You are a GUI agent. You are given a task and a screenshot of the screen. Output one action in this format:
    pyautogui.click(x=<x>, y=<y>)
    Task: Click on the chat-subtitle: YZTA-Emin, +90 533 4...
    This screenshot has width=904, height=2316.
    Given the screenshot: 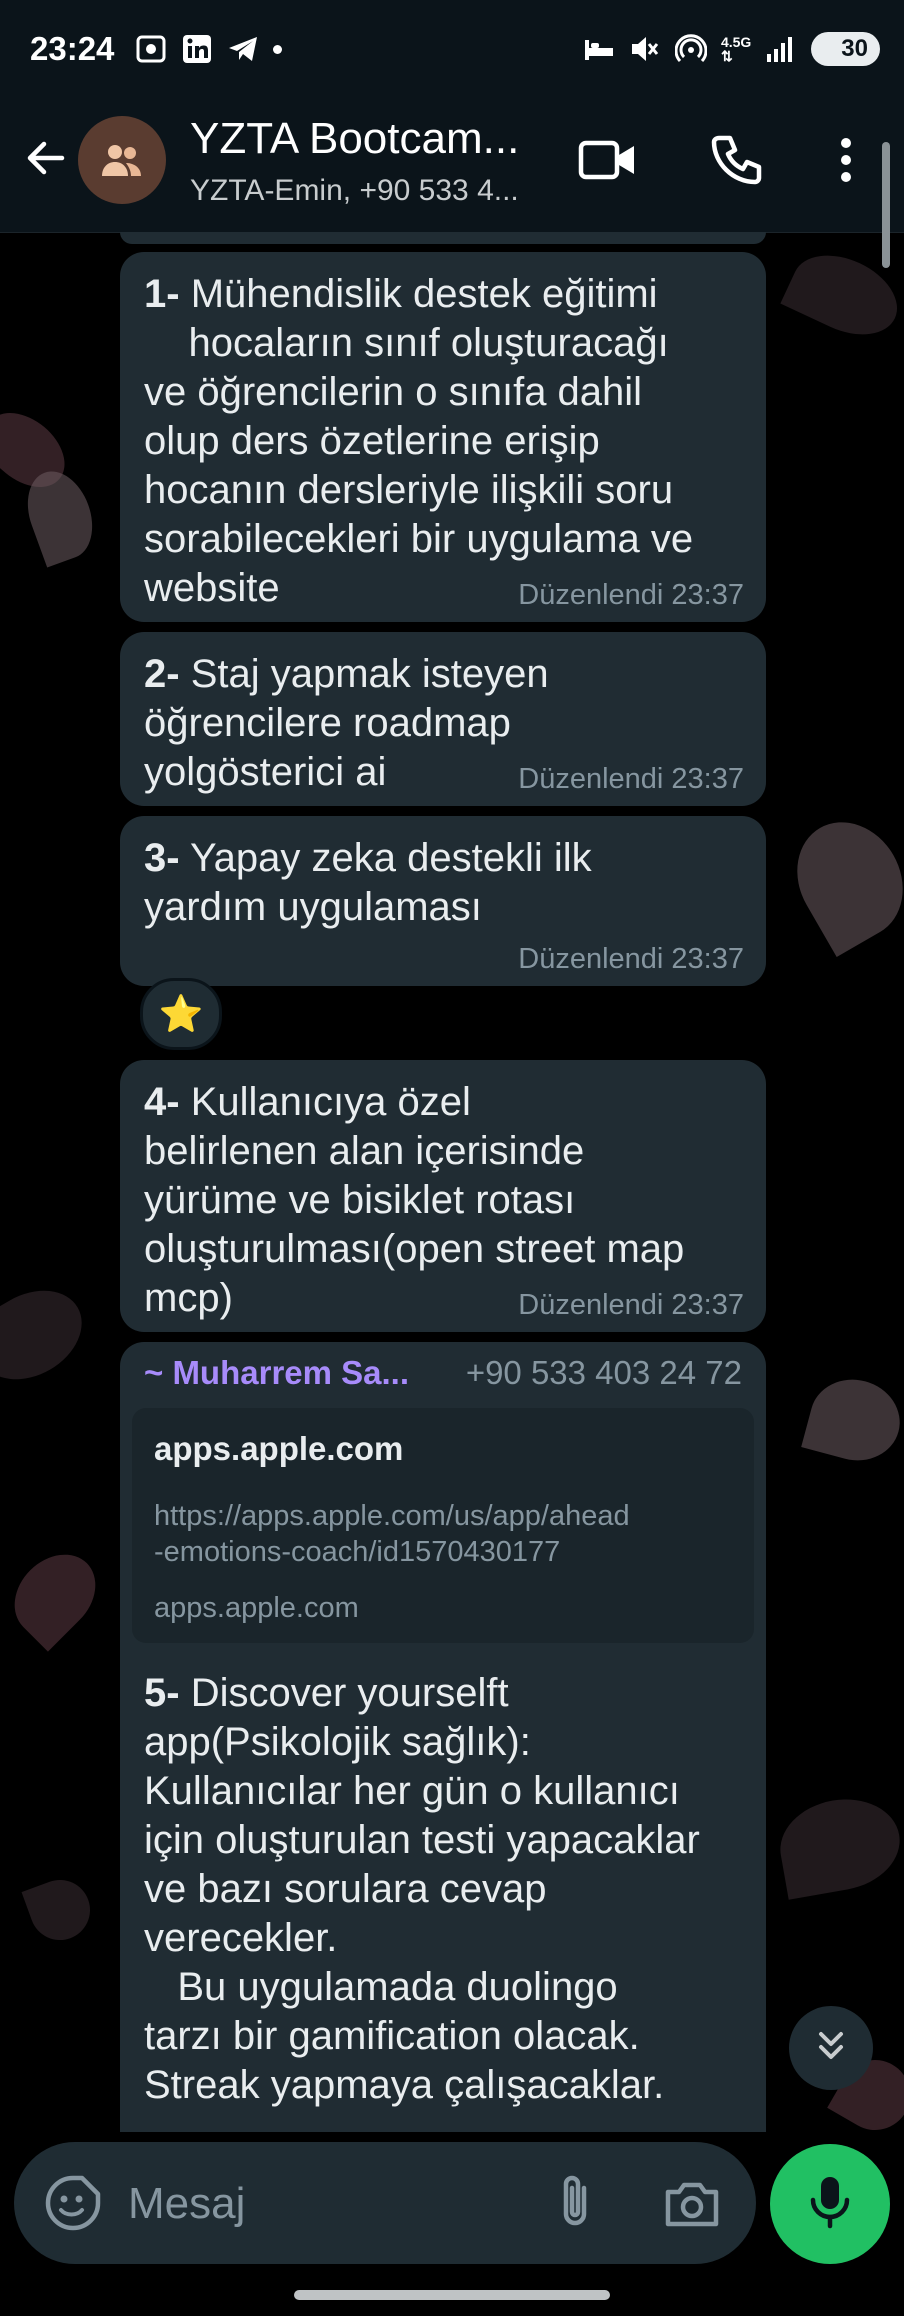 What is the action you would take?
    pyautogui.click(x=354, y=191)
    